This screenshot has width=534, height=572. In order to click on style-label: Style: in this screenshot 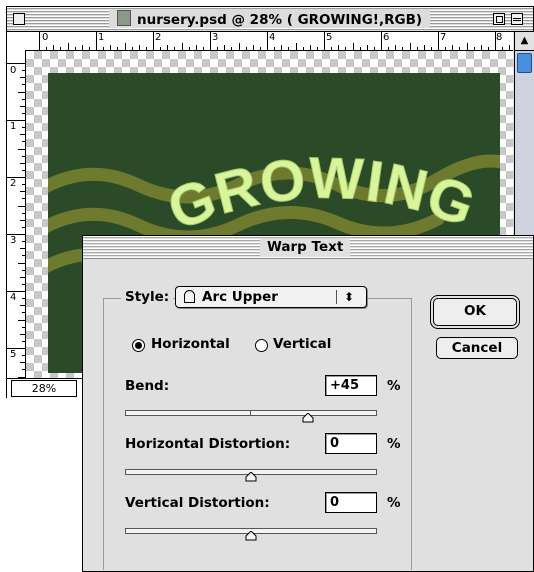, I will do `click(147, 297)`.